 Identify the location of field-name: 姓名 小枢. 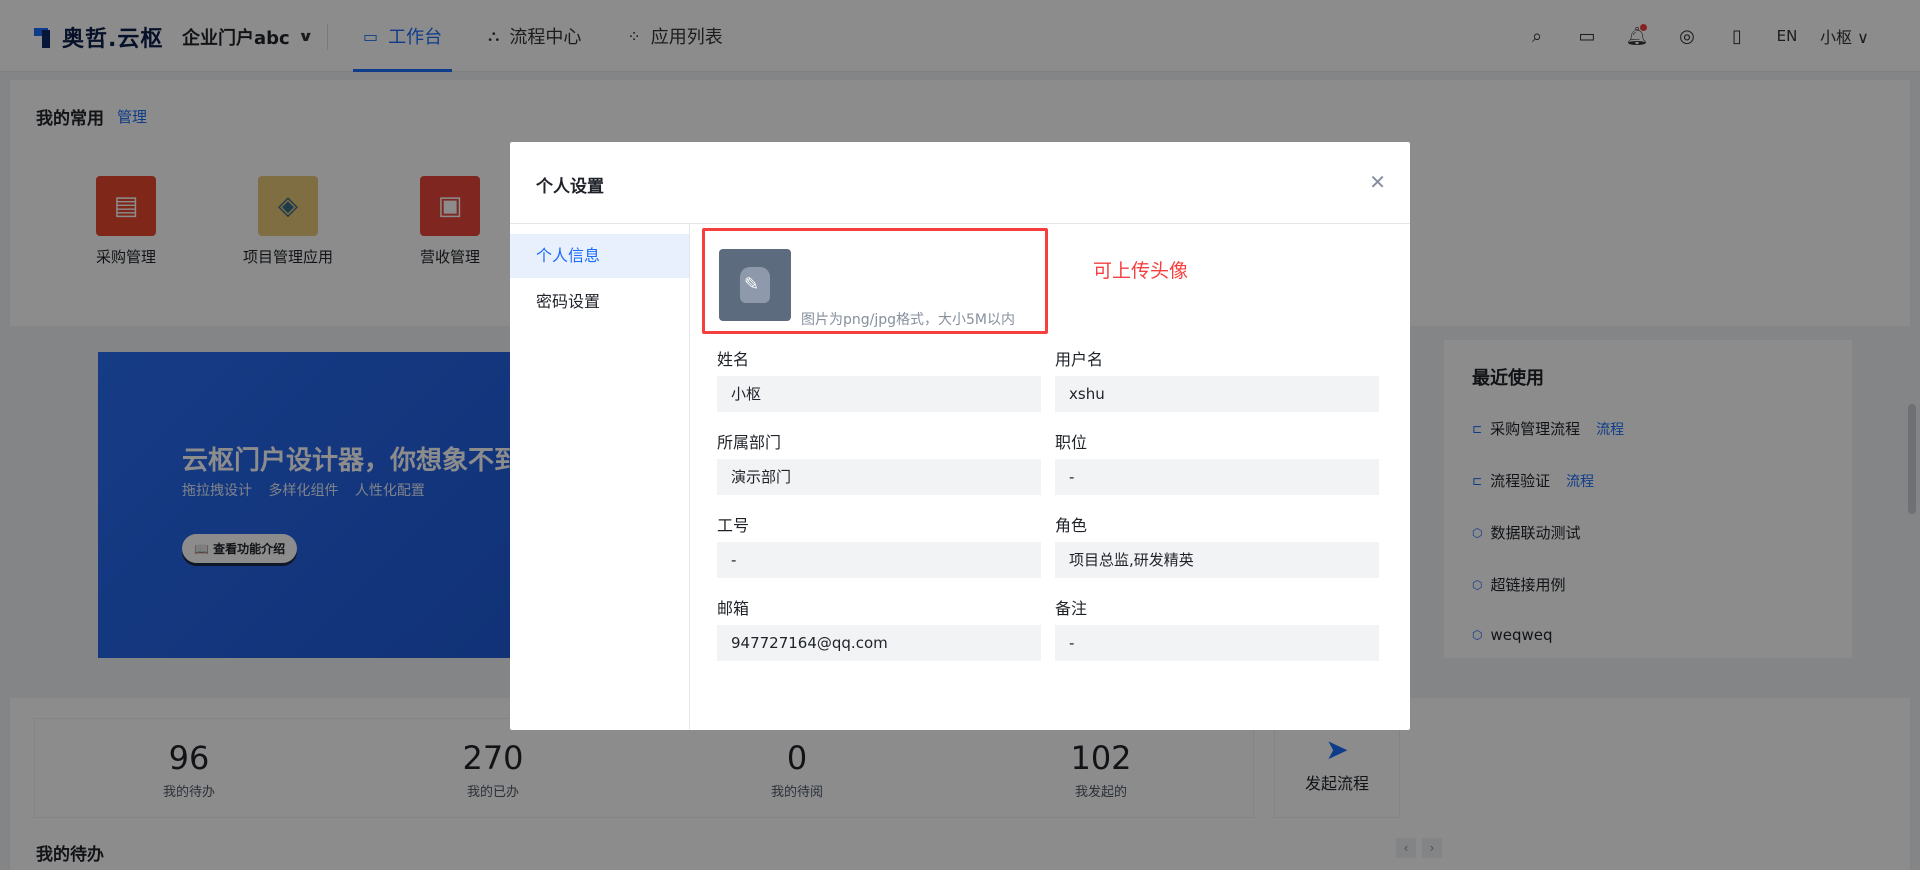
(879, 379).